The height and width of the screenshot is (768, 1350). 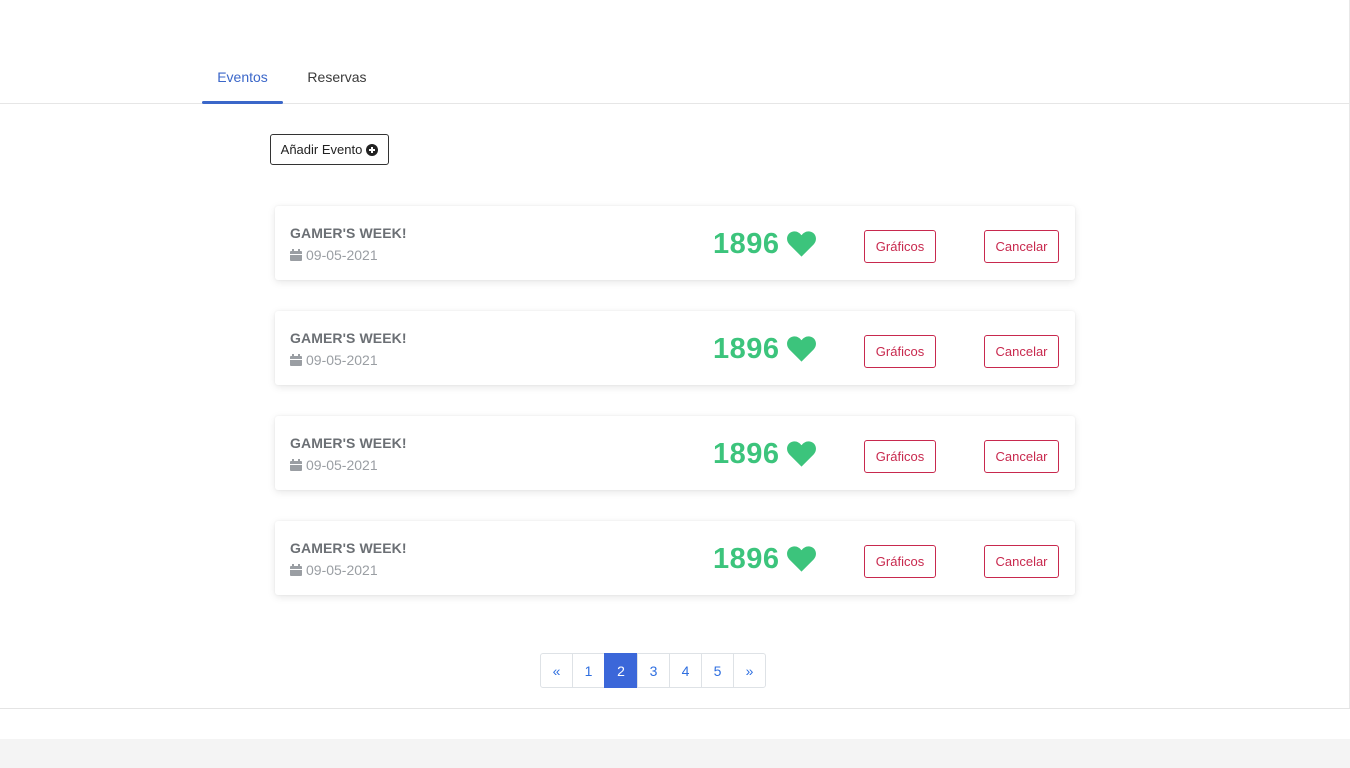 What do you see at coordinates (556, 670) in the screenshot?
I see `page-prev-button: «` at bounding box center [556, 670].